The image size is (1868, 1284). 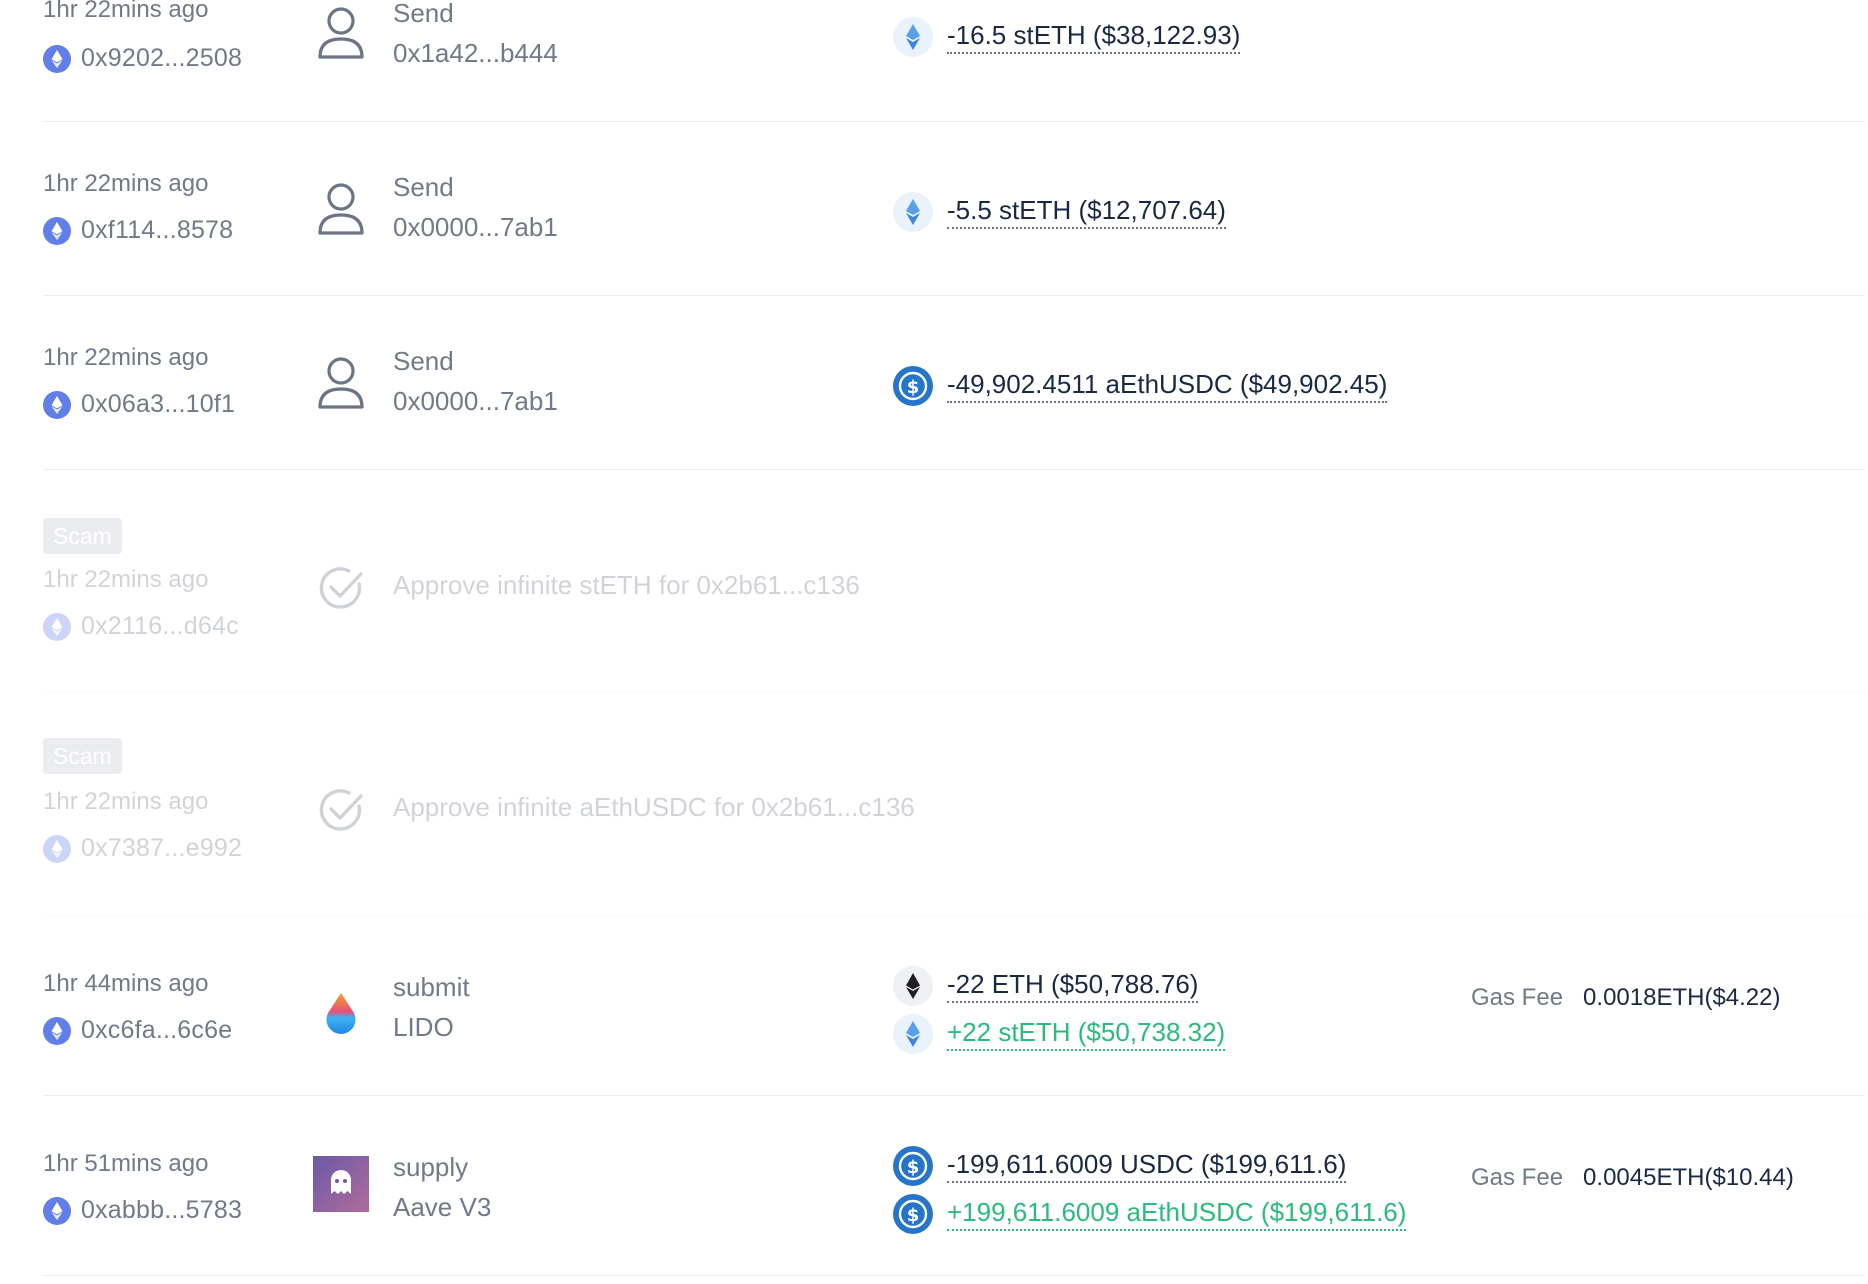 I want to click on tx-time: 1hr 51mins ago, so click(x=126, y=1163).